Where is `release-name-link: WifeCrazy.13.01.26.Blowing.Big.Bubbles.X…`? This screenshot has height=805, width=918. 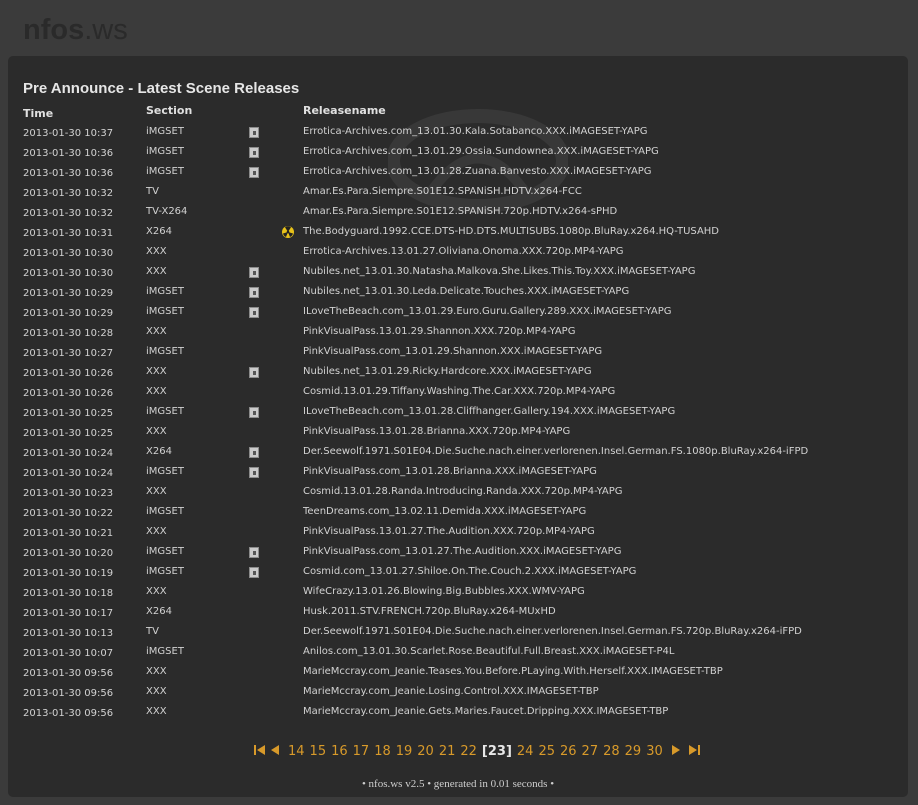
release-name-link: WifeCrazy.13.01.26.Blowing.Big.Bubbles.X… is located at coordinates (444, 591).